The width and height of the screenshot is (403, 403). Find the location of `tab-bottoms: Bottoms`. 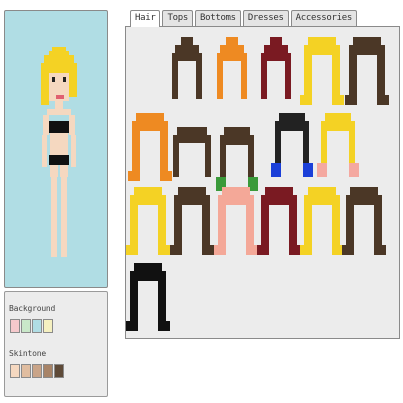

tab-bottoms: Bottoms is located at coordinates (217, 18).